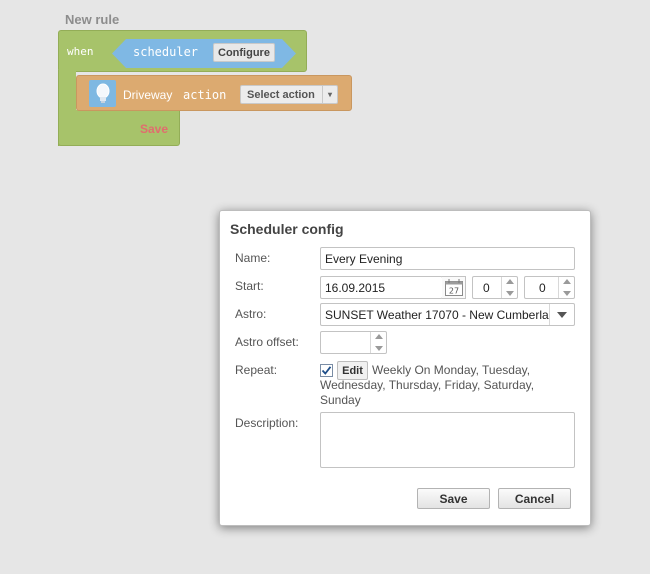  I want to click on repeat-edit-button: Edit, so click(352, 370).